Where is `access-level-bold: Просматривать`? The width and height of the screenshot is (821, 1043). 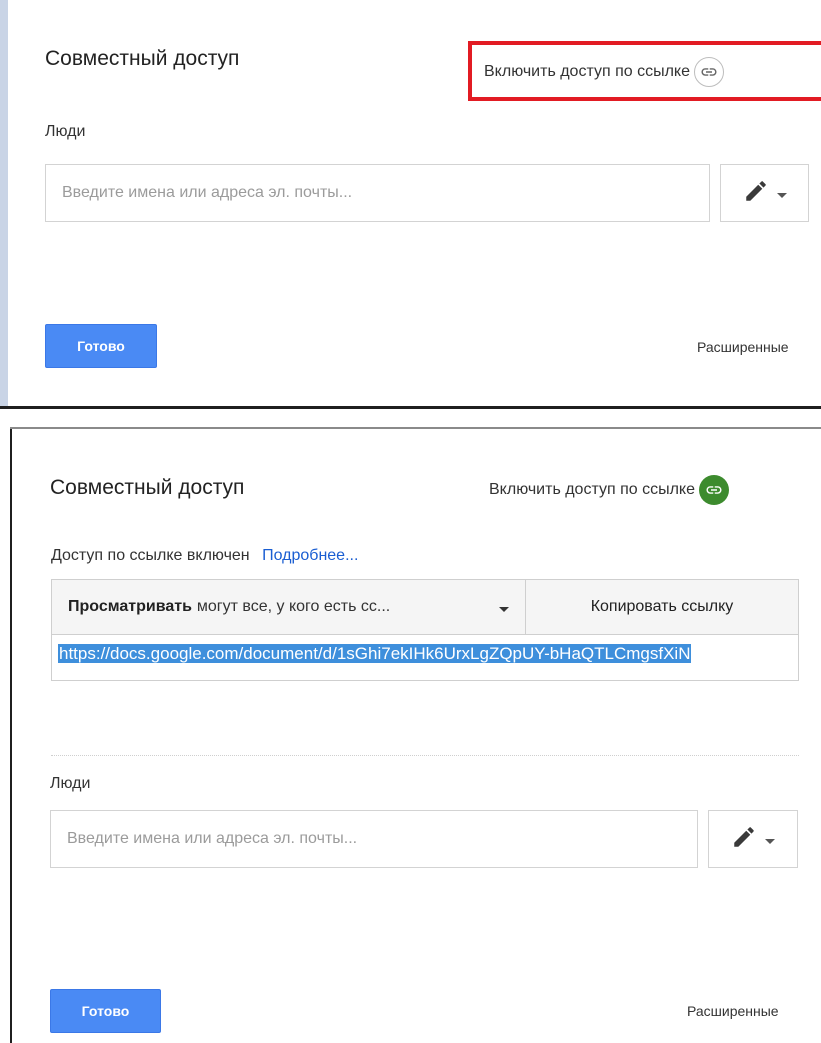
access-level-bold: Просматривать is located at coordinates (130, 606).